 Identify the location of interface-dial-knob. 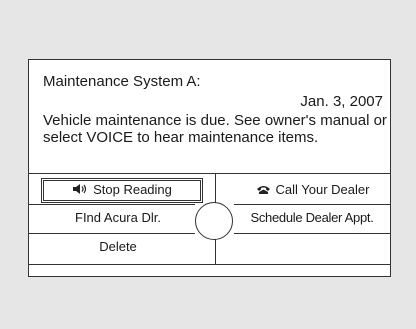
(214, 221).